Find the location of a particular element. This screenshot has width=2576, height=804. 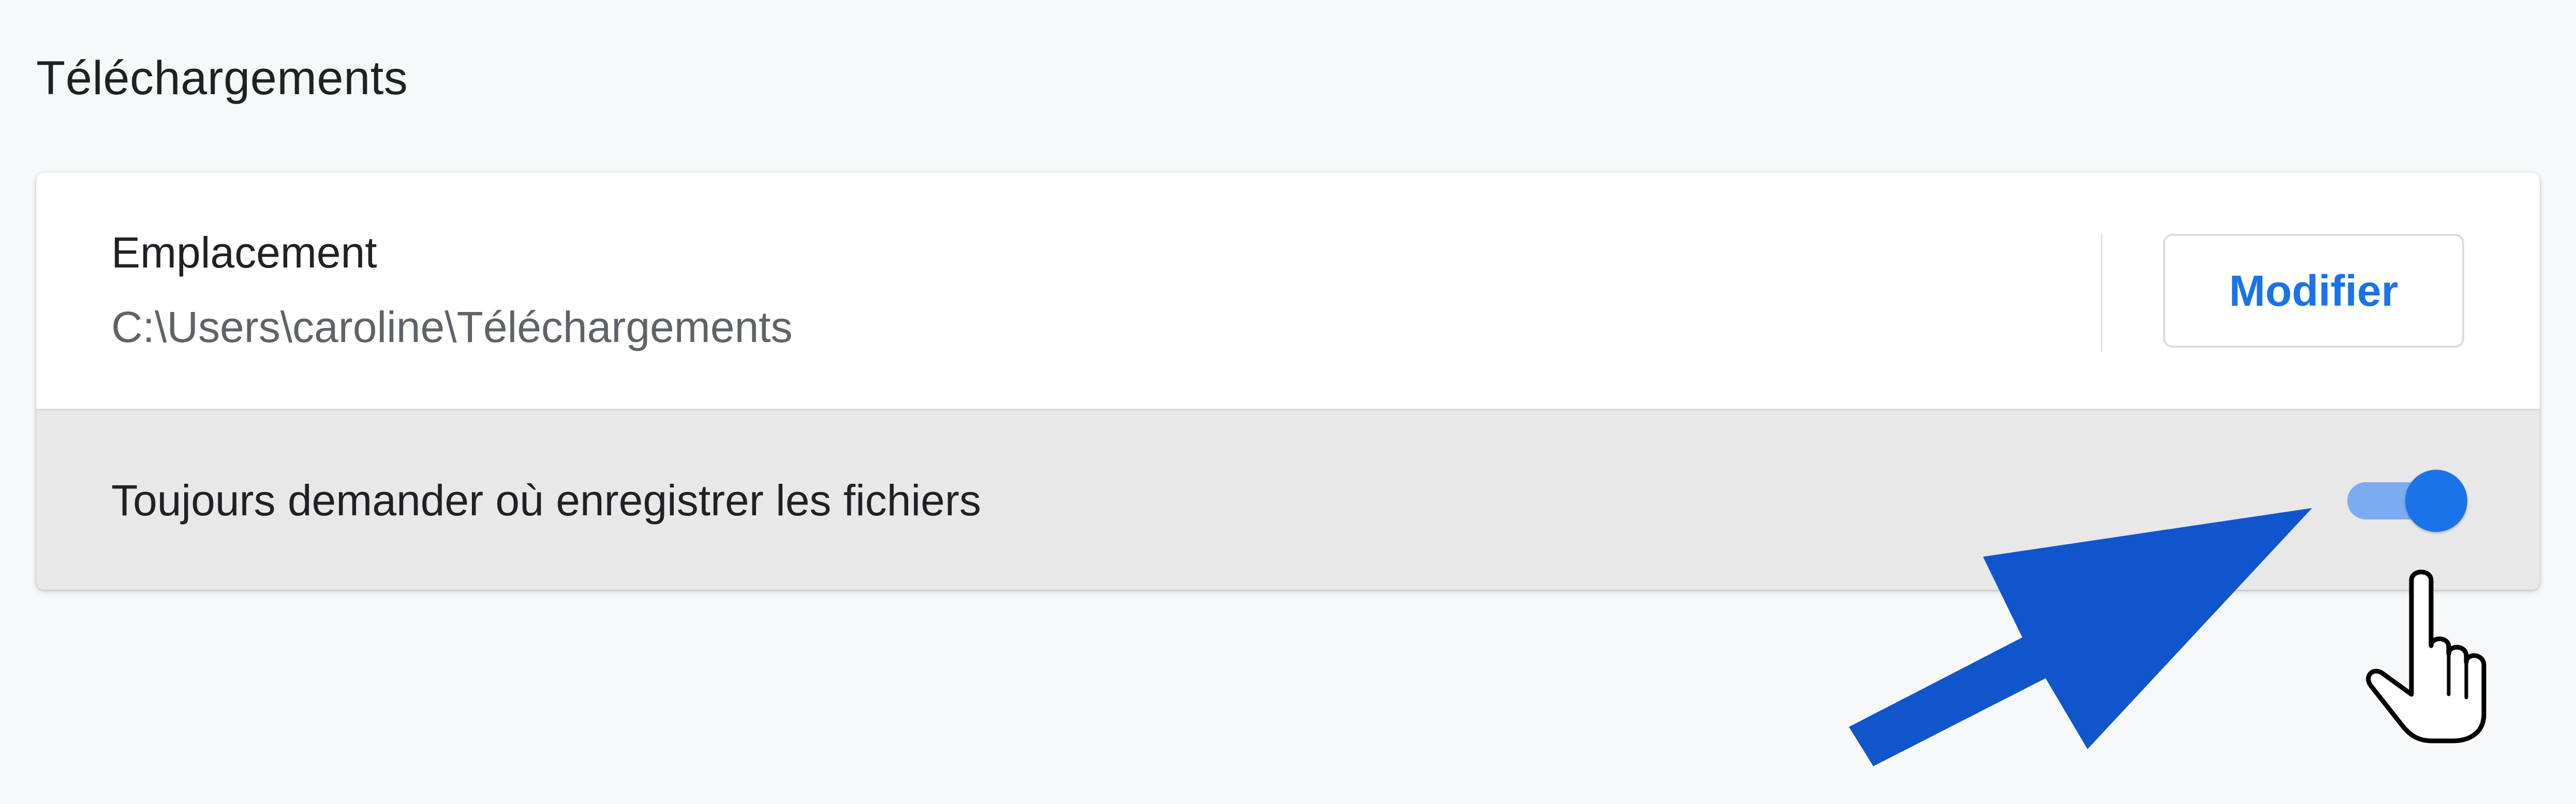

location-label: Emplacement is located at coordinates (244, 252).